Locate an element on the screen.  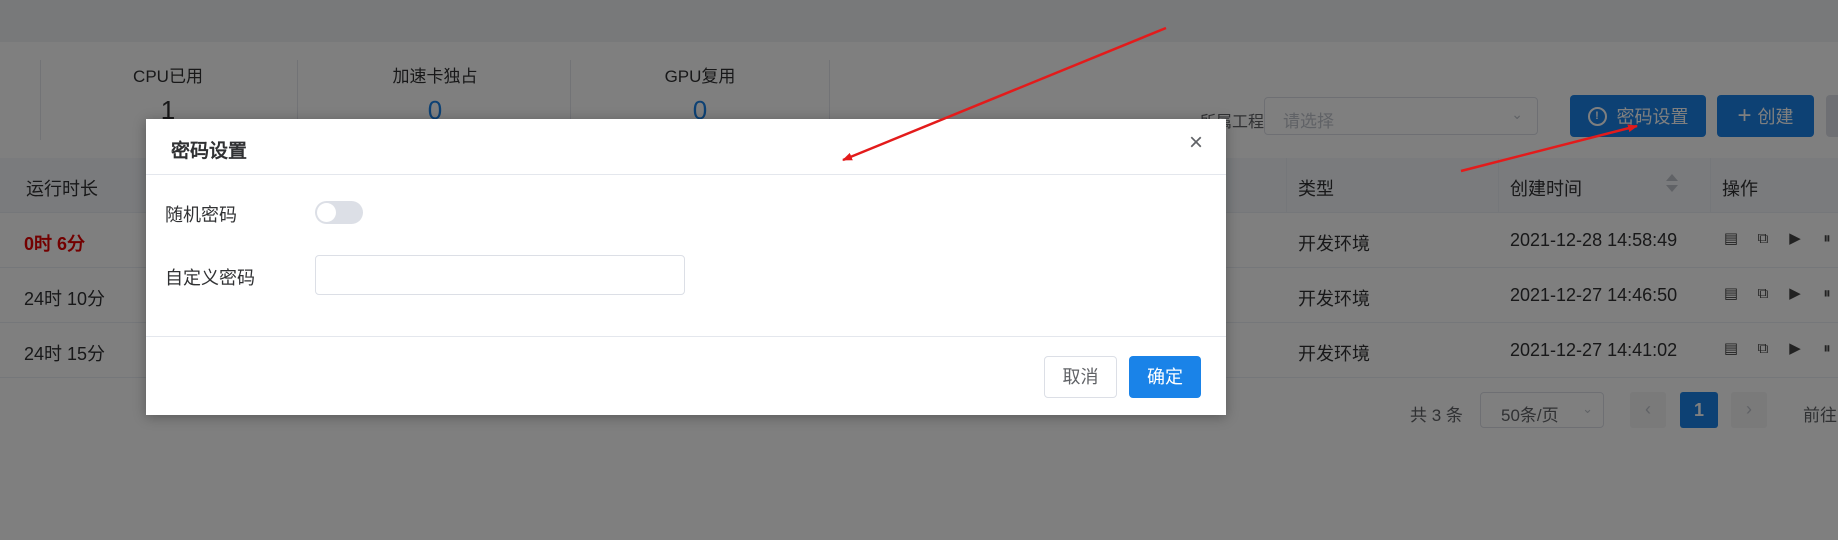
toggle-knob is located at coordinates (326, 212).